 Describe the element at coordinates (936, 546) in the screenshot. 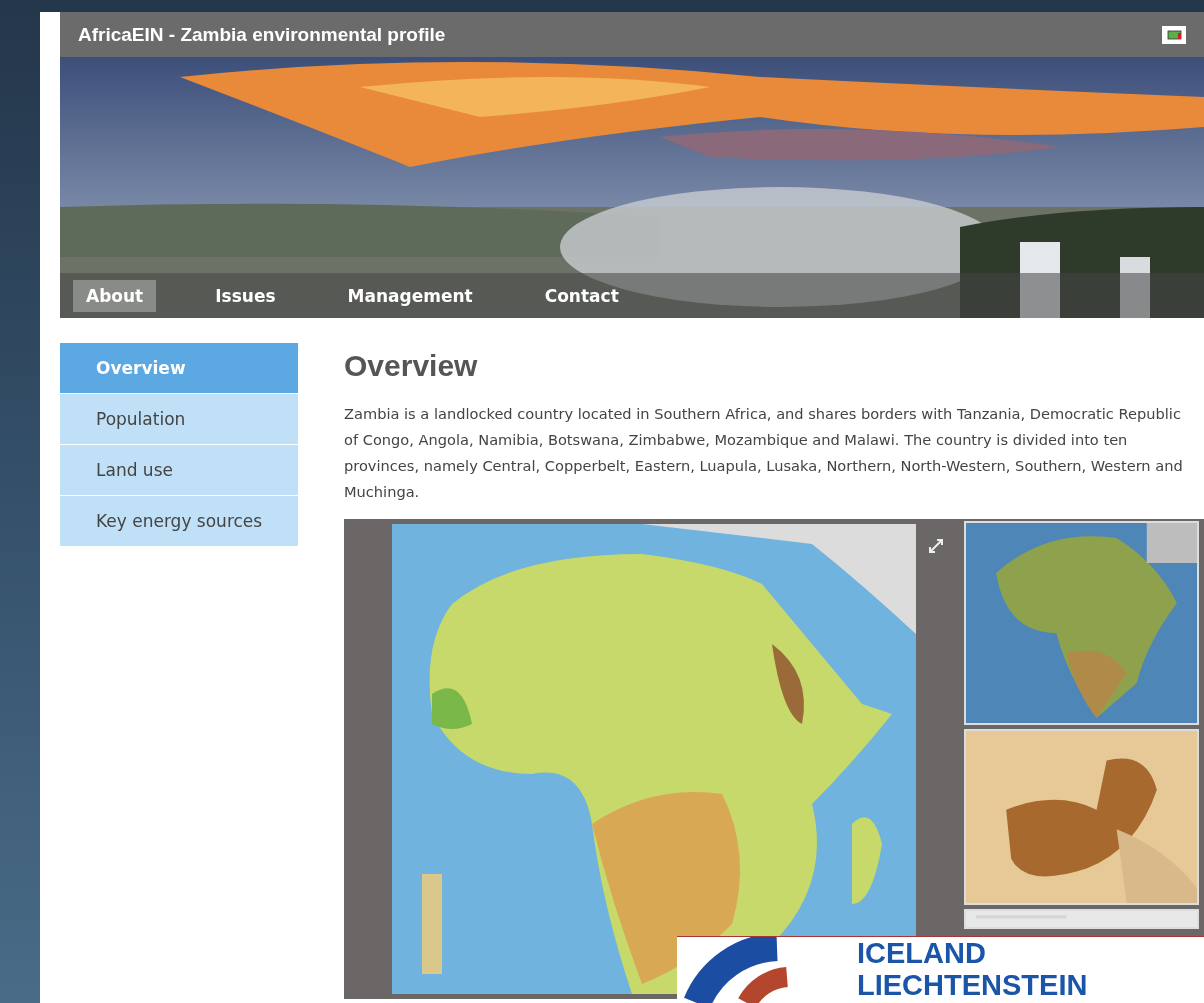

I see `expand-icon` at that location.